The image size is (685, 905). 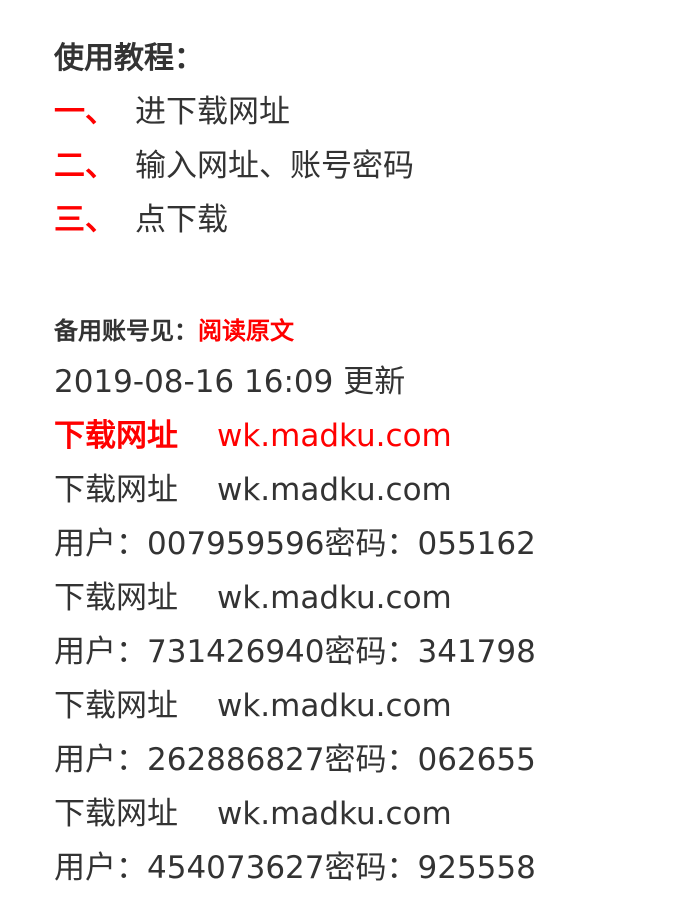 I want to click on credentials-row: 用户：454073627密码：925558, so click(x=295, y=868).